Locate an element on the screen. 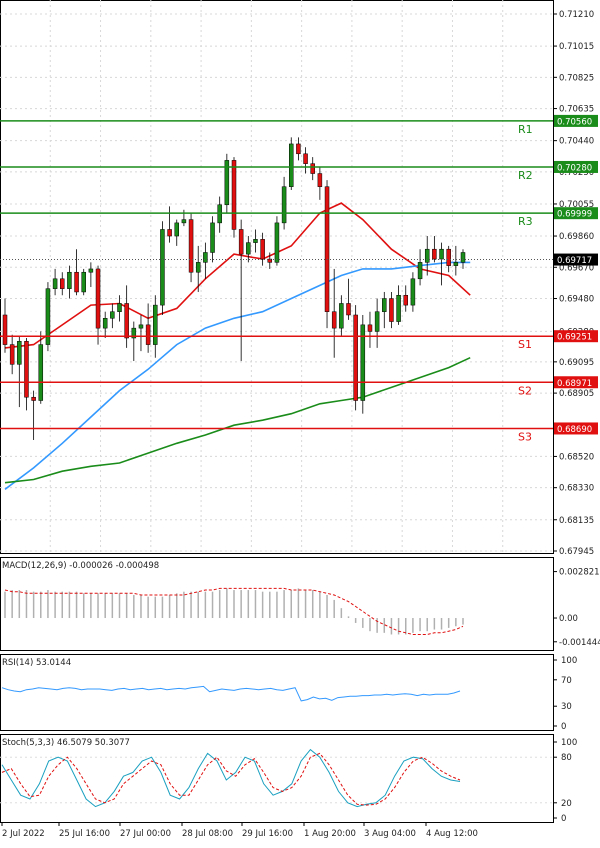  y-tick-label: 0.67945 is located at coordinates (576, 552).